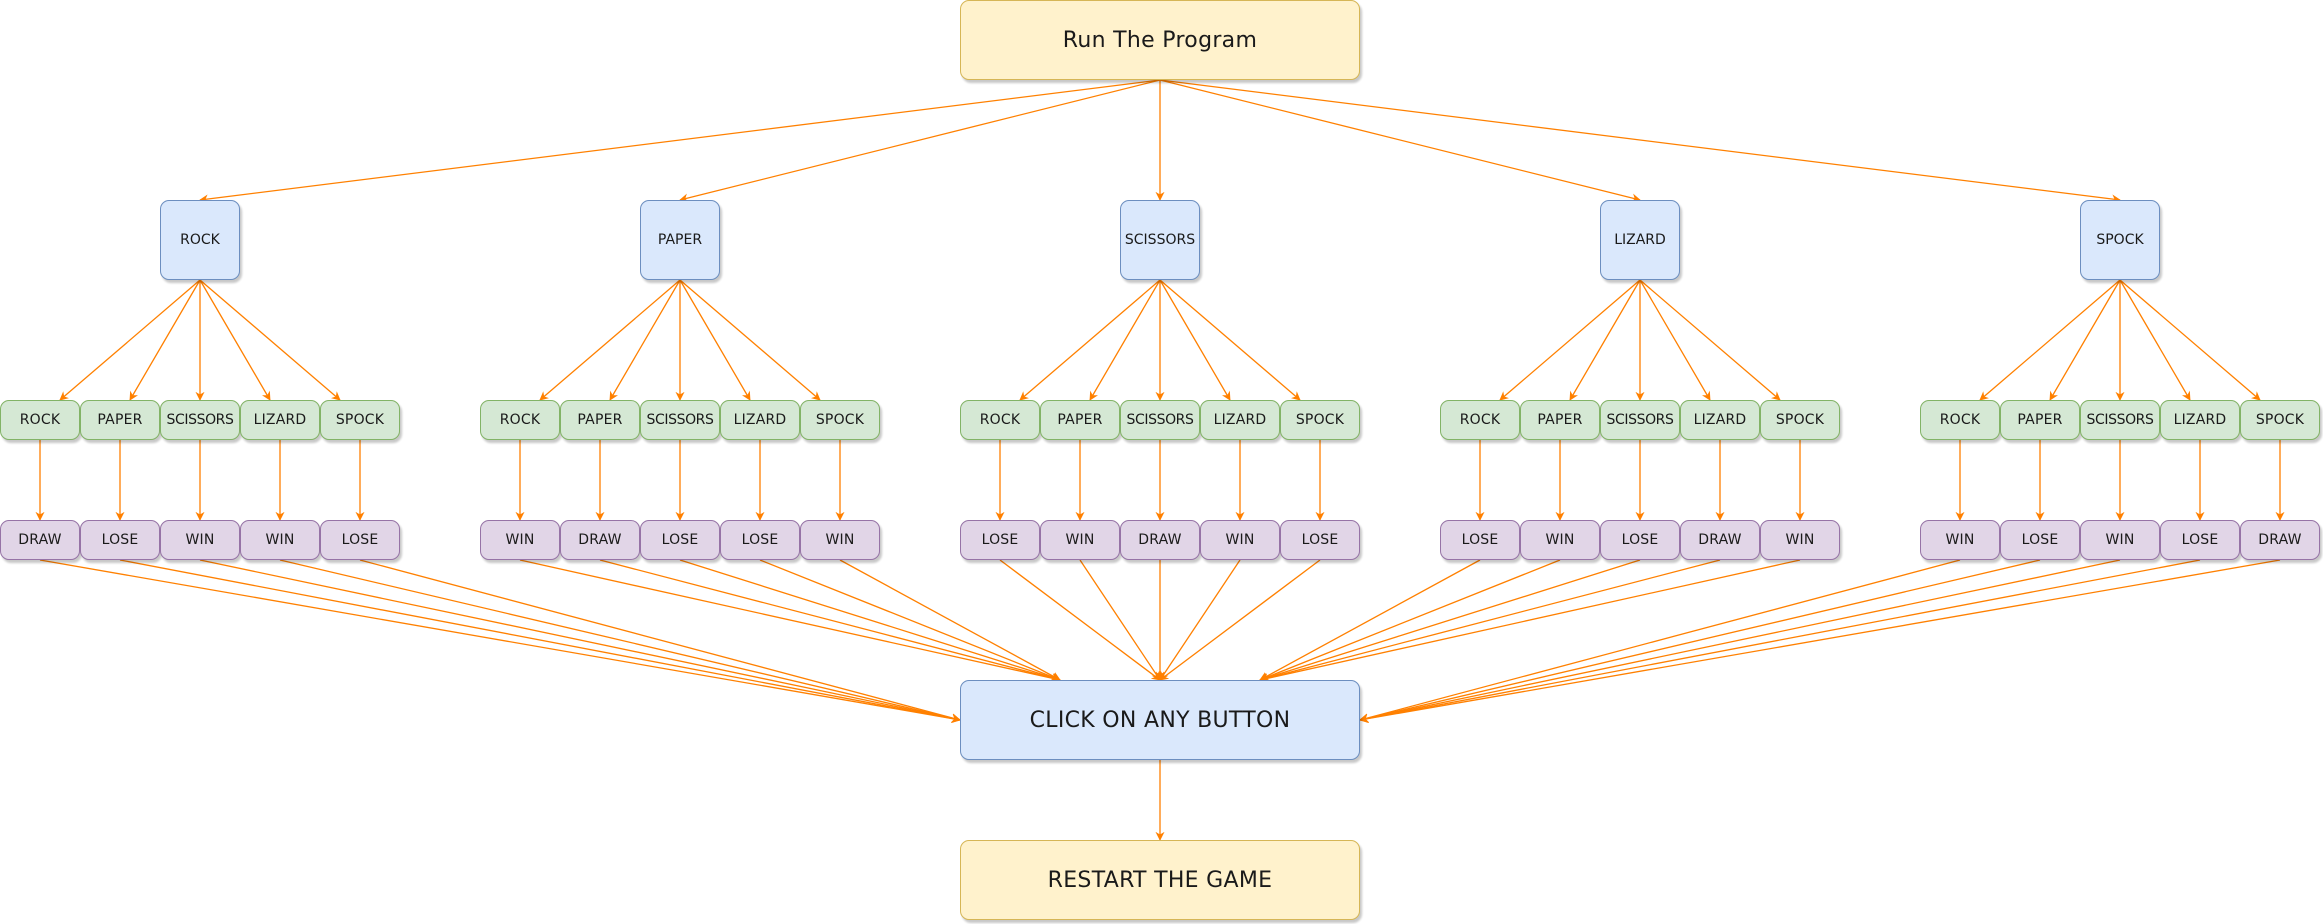 This screenshot has height=924, width=2323. I want to click on computer-choice-paper-paper: PAPER, so click(600, 420).